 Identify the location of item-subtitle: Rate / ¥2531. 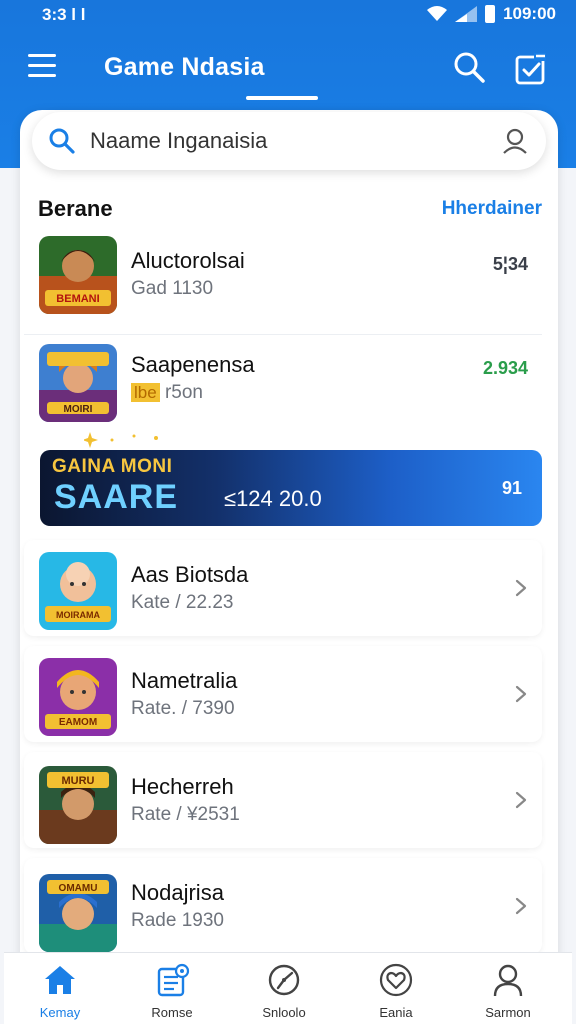
(185, 814).